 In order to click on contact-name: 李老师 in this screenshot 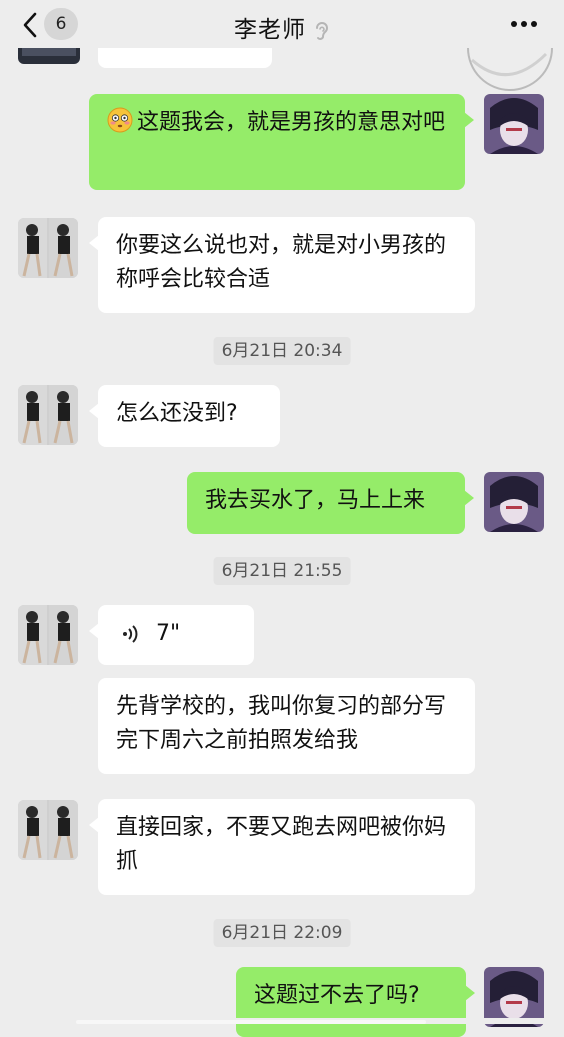, I will do `click(270, 30)`.